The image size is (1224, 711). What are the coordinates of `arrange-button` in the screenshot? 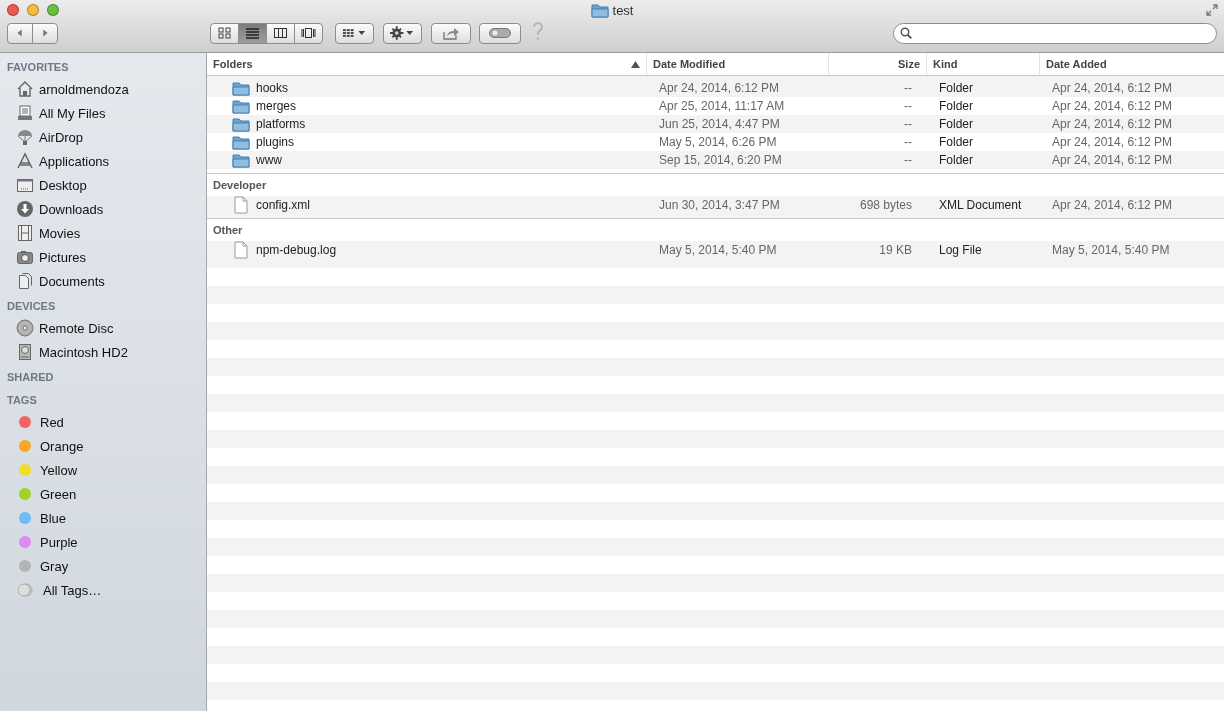 It's located at (354, 33).